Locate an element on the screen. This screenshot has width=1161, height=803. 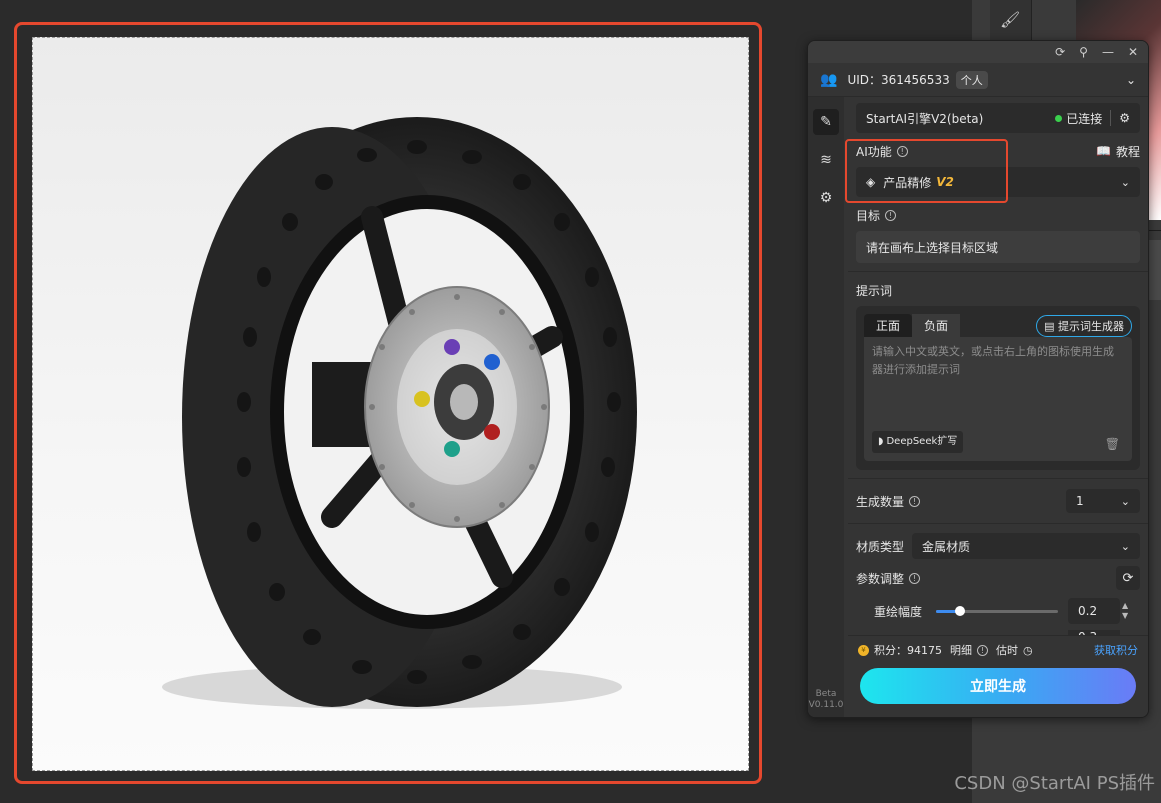
generate-button: 立即生成 is located at coordinates (998, 686).